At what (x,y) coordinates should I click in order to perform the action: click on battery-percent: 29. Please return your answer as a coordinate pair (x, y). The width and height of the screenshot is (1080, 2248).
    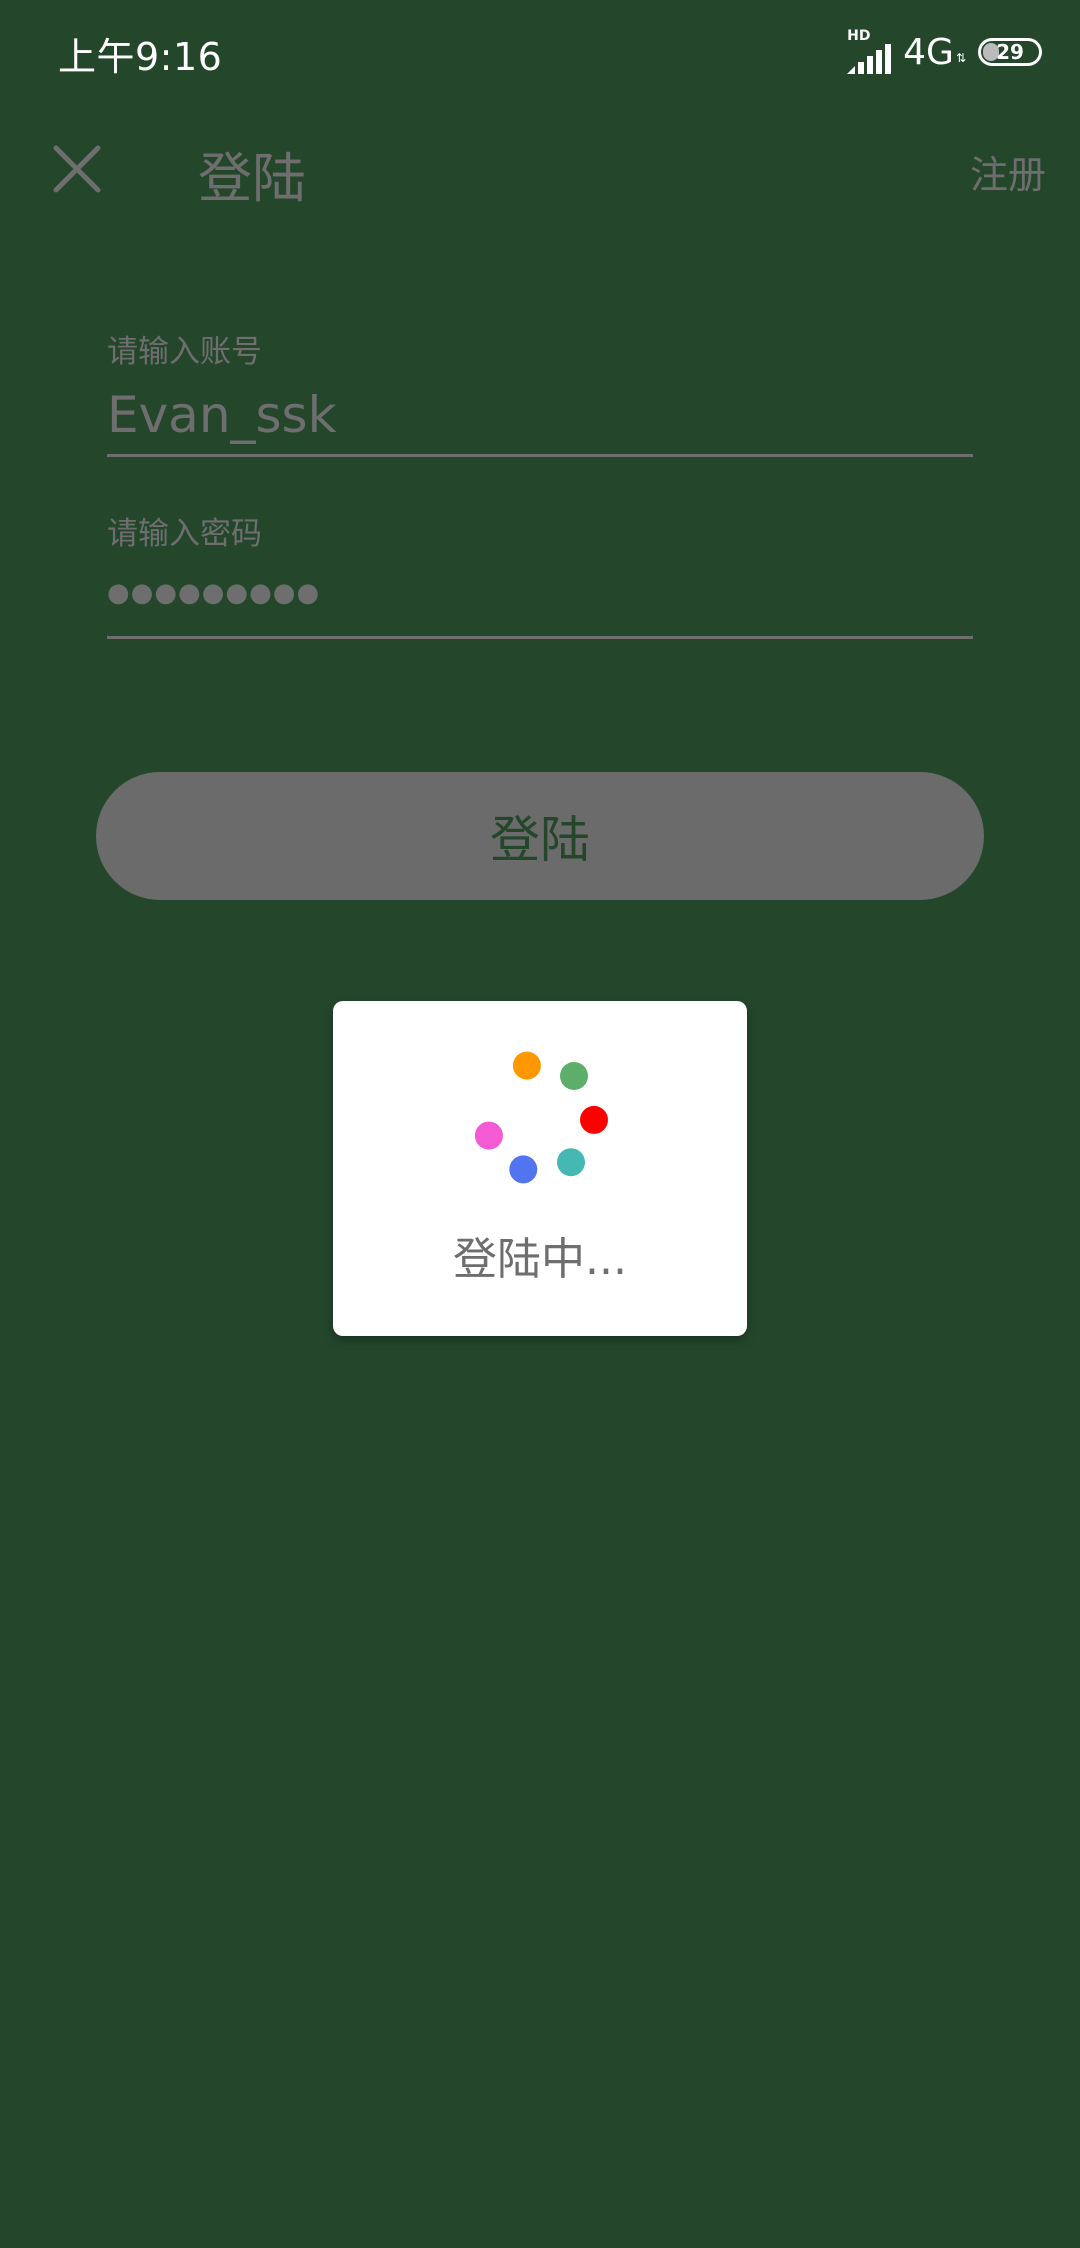
    Looking at the image, I should click on (1010, 52).